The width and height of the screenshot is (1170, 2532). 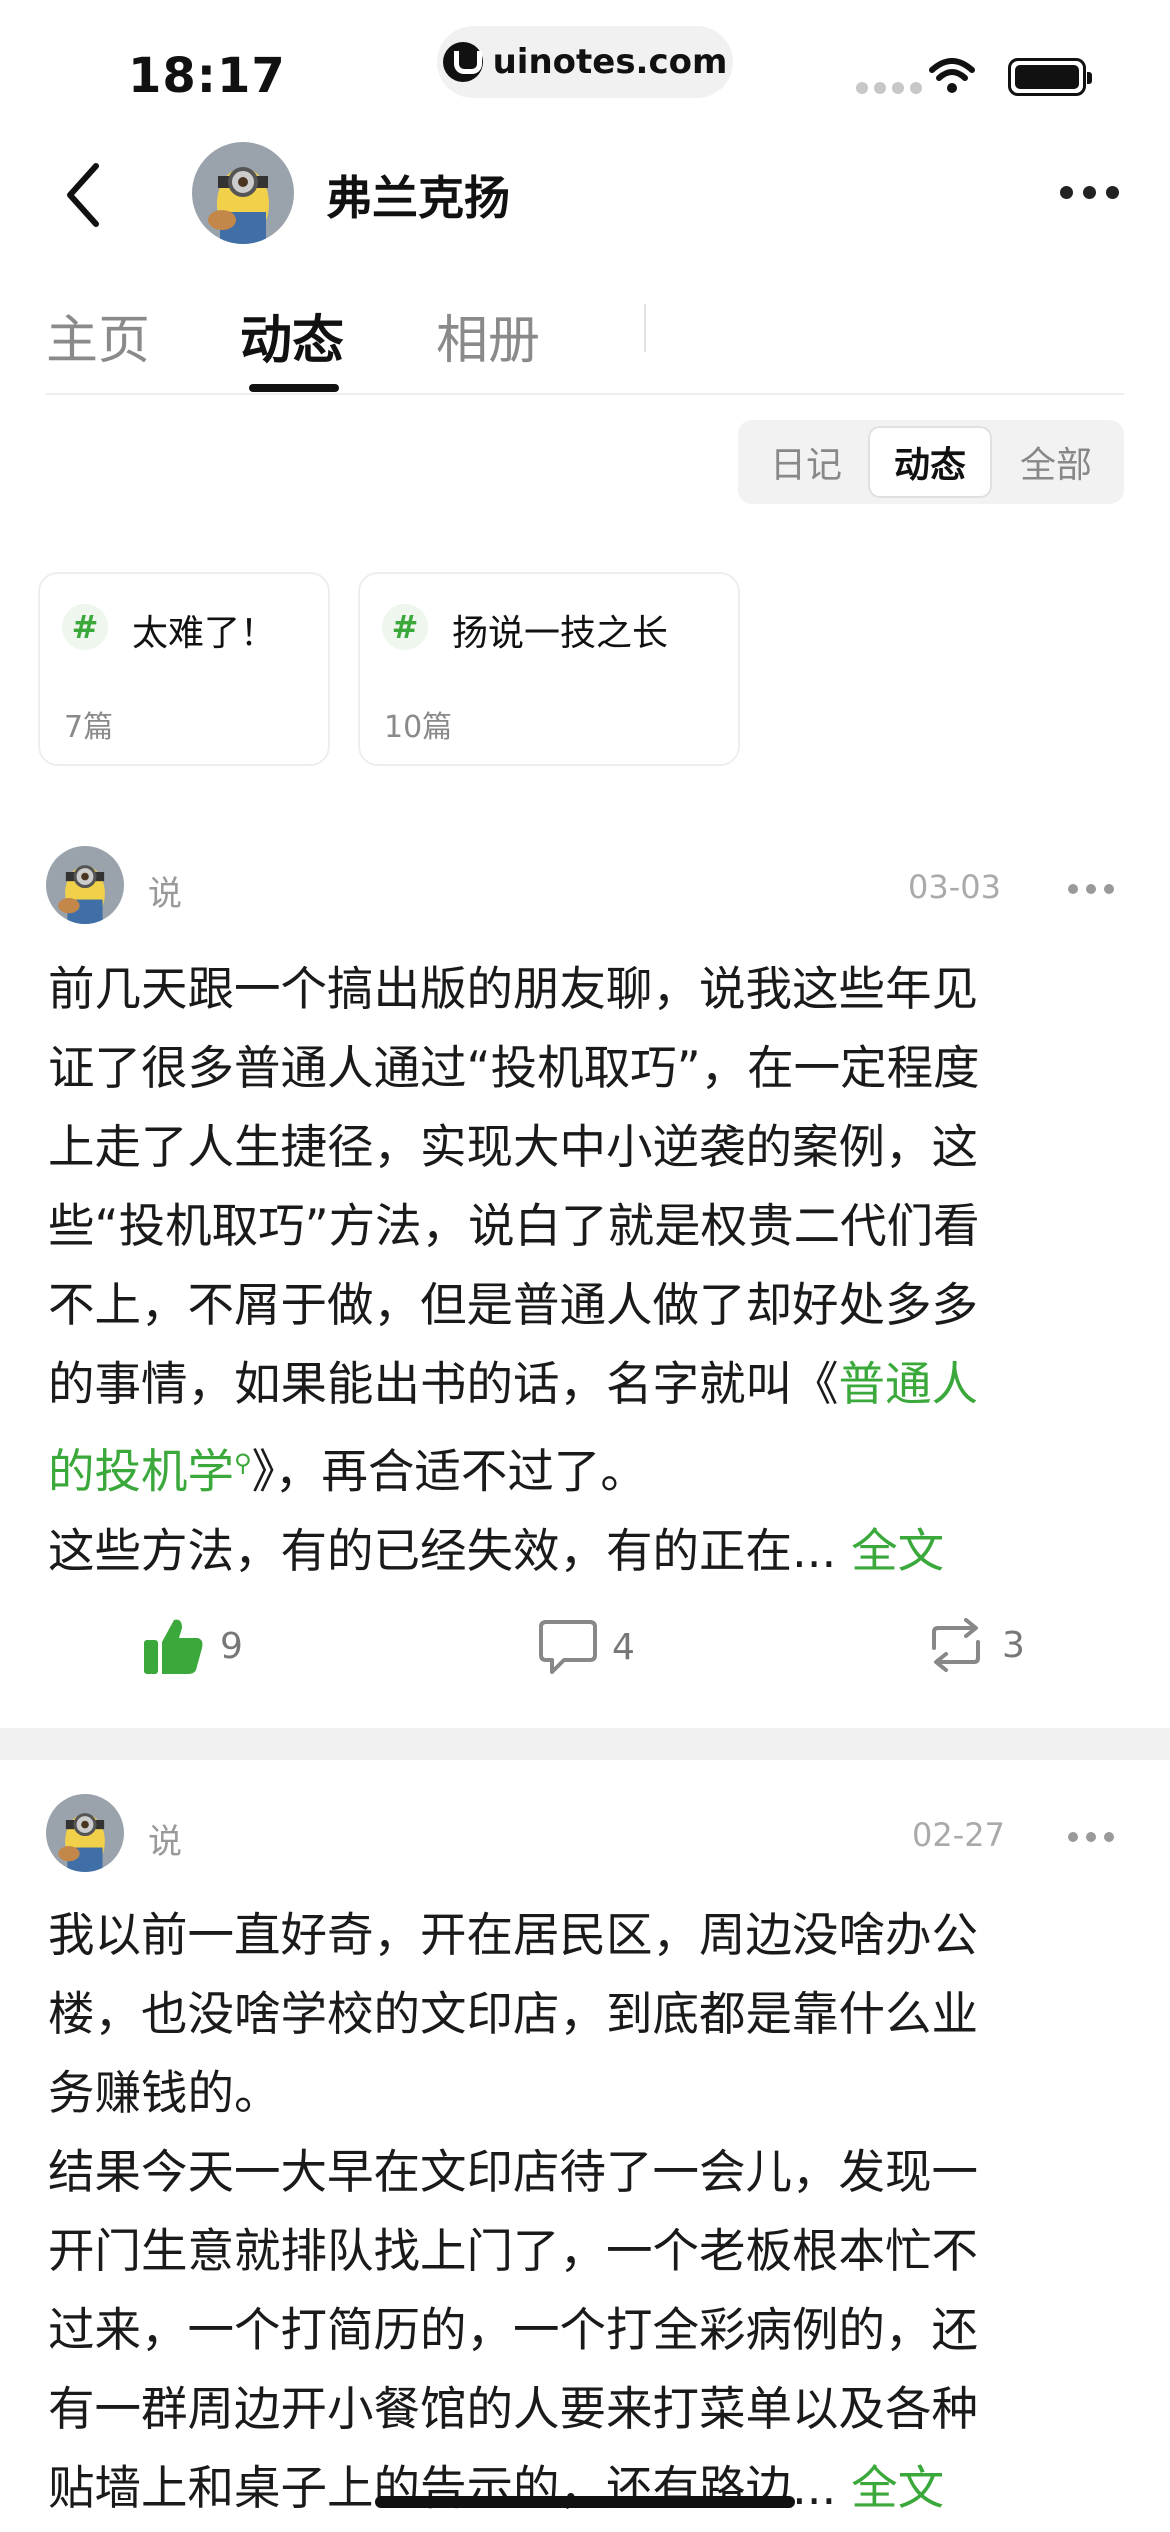 I want to click on post-line: 这些方法，有的已经失效，有的正在... 全文, so click(x=588, y=1551).